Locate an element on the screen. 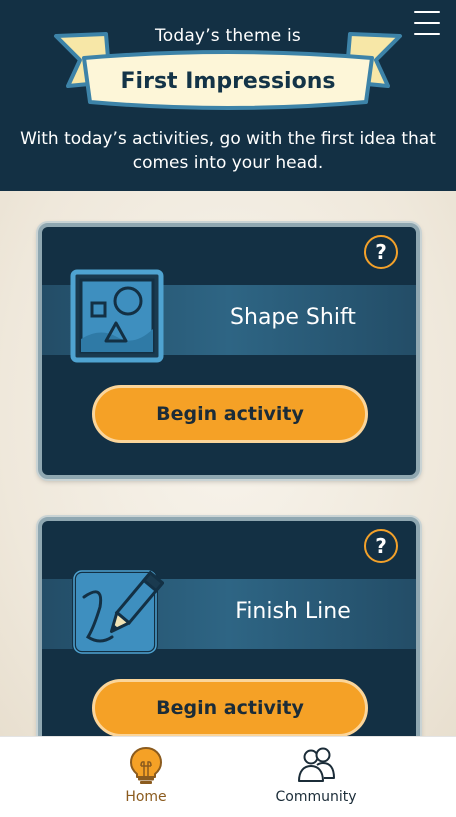 Image resolution: width=456 pixels, height=817 pixels. activity-title: Shape Shift is located at coordinates (293, 317).